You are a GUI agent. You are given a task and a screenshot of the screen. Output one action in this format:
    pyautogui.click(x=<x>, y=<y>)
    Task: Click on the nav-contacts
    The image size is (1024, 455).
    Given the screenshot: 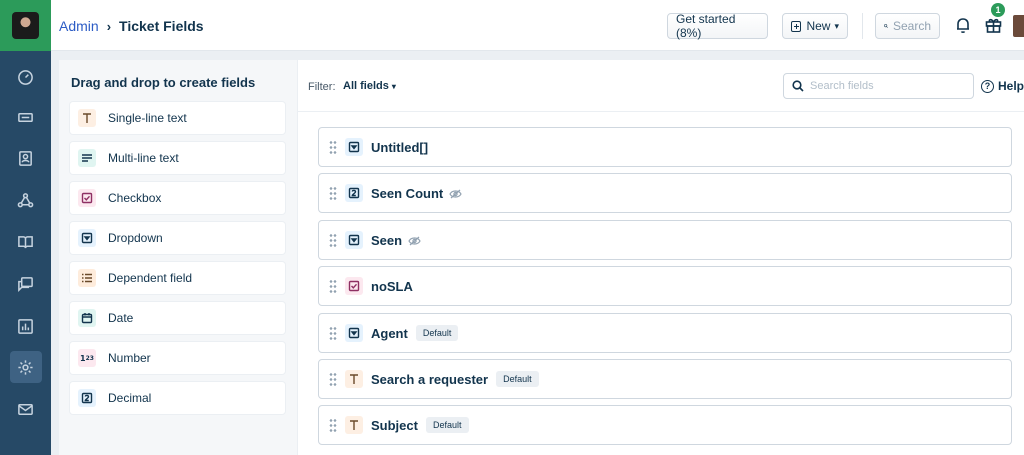 What is the action you would take?
    pyautogui.click(x=25, y=158)
    